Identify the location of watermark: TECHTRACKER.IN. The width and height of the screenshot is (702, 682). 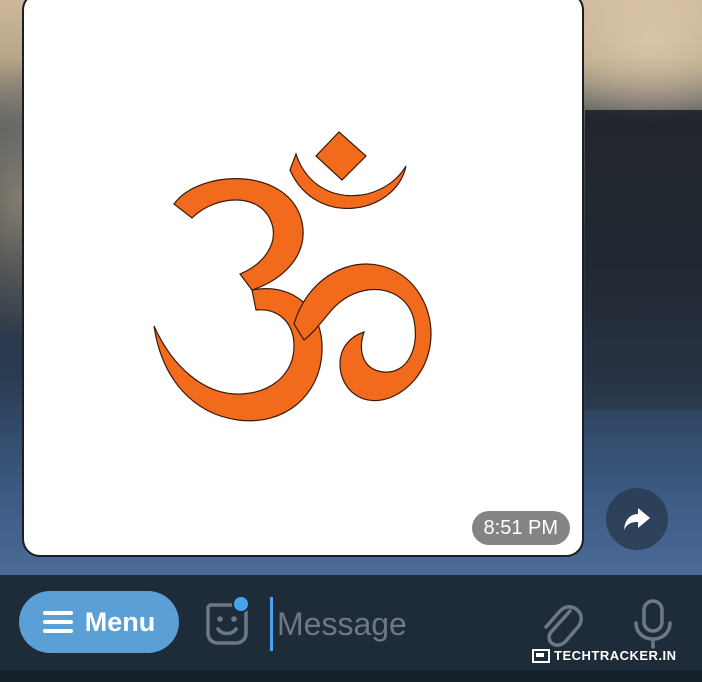
(604, 655).